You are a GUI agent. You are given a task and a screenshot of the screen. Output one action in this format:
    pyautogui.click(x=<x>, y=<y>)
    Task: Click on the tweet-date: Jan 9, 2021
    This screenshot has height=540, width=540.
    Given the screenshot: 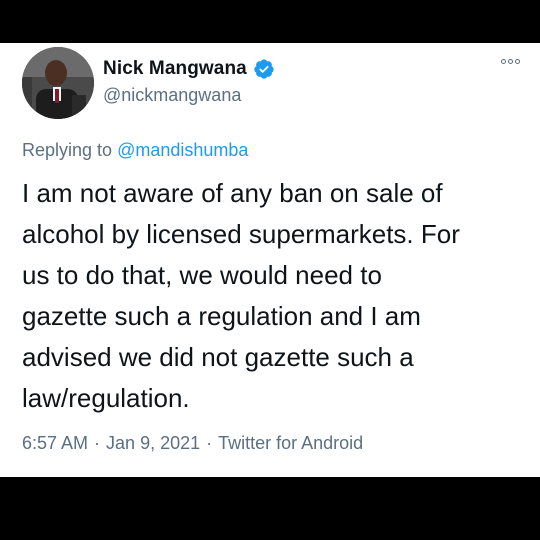 What is the action you would take?
    pyautogui.click(x=153, y=443)
    